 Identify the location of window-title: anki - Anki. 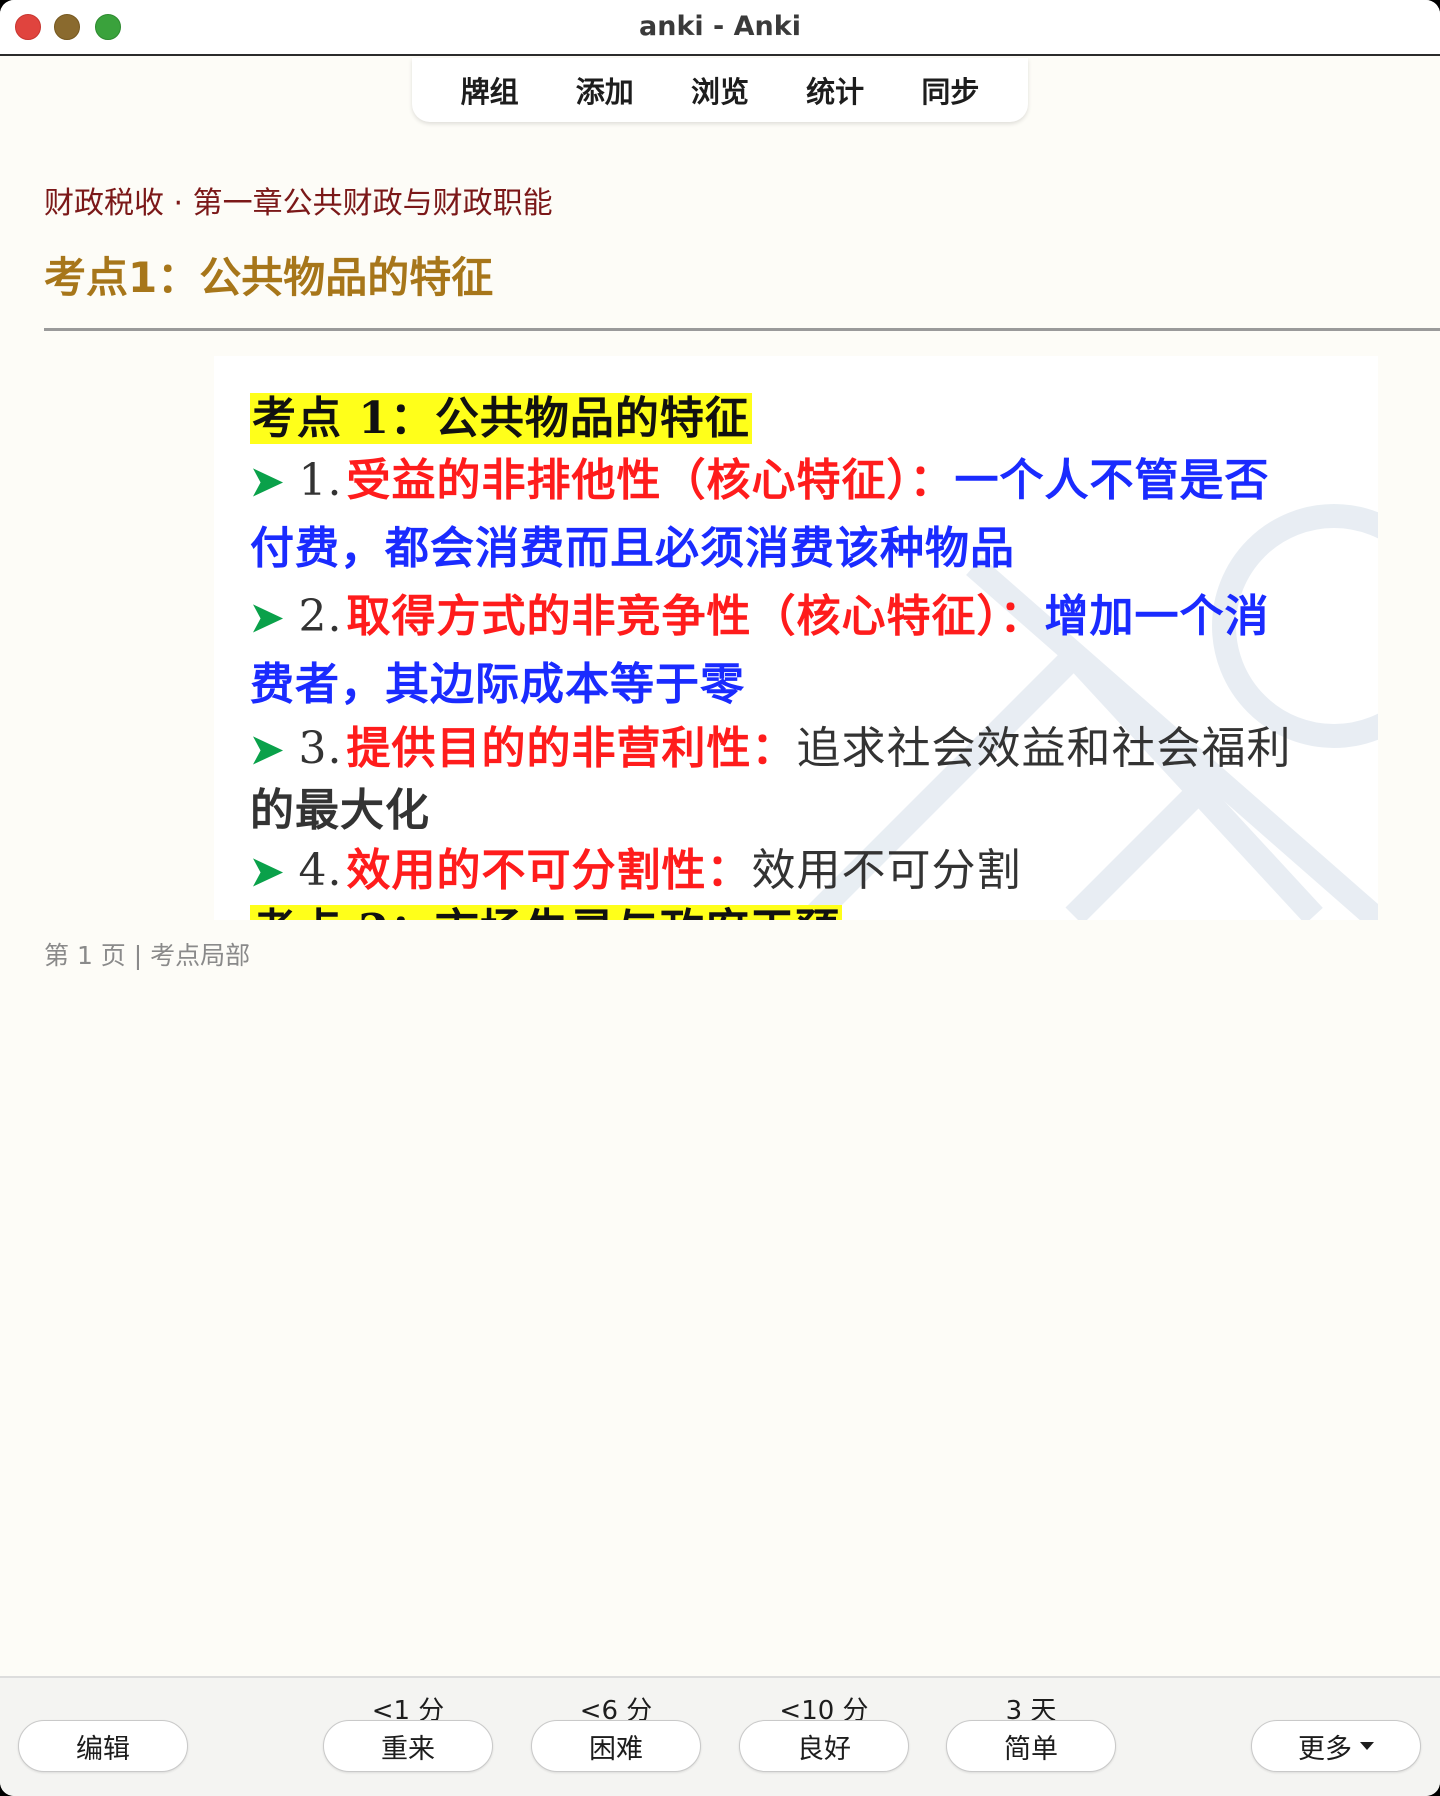
(720, 26).